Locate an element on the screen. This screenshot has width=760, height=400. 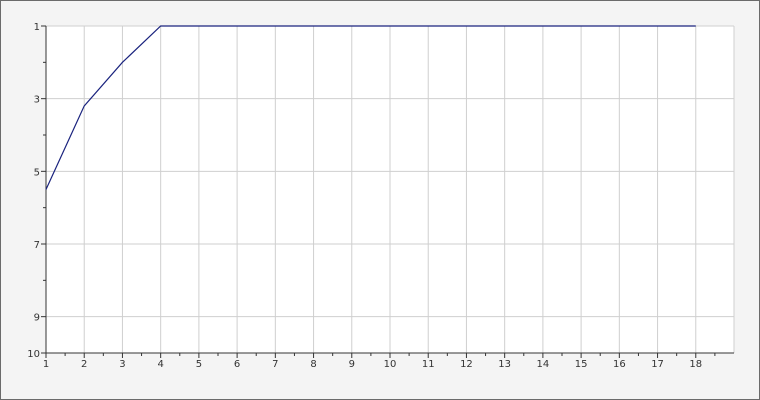
x-tick-label: 12 is located at coordinates (466, 364).